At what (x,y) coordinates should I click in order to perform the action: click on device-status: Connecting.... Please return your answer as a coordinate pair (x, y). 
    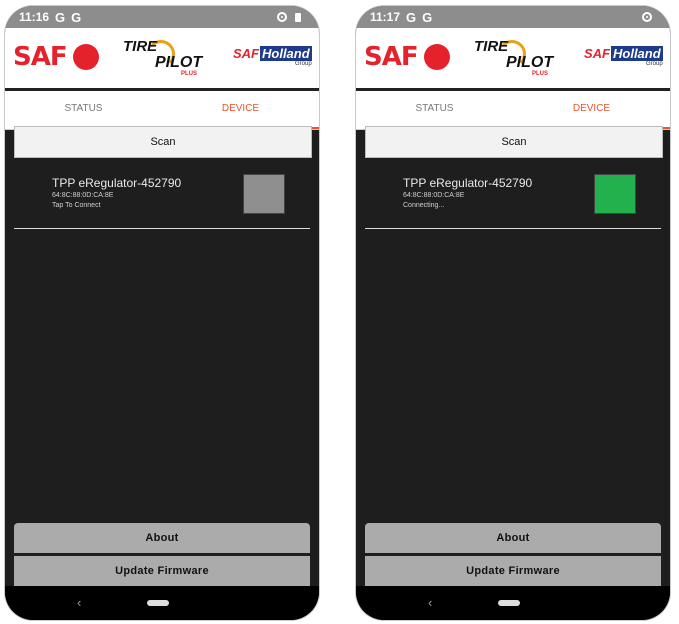
    Looking at the image, I should click on (424, 205).